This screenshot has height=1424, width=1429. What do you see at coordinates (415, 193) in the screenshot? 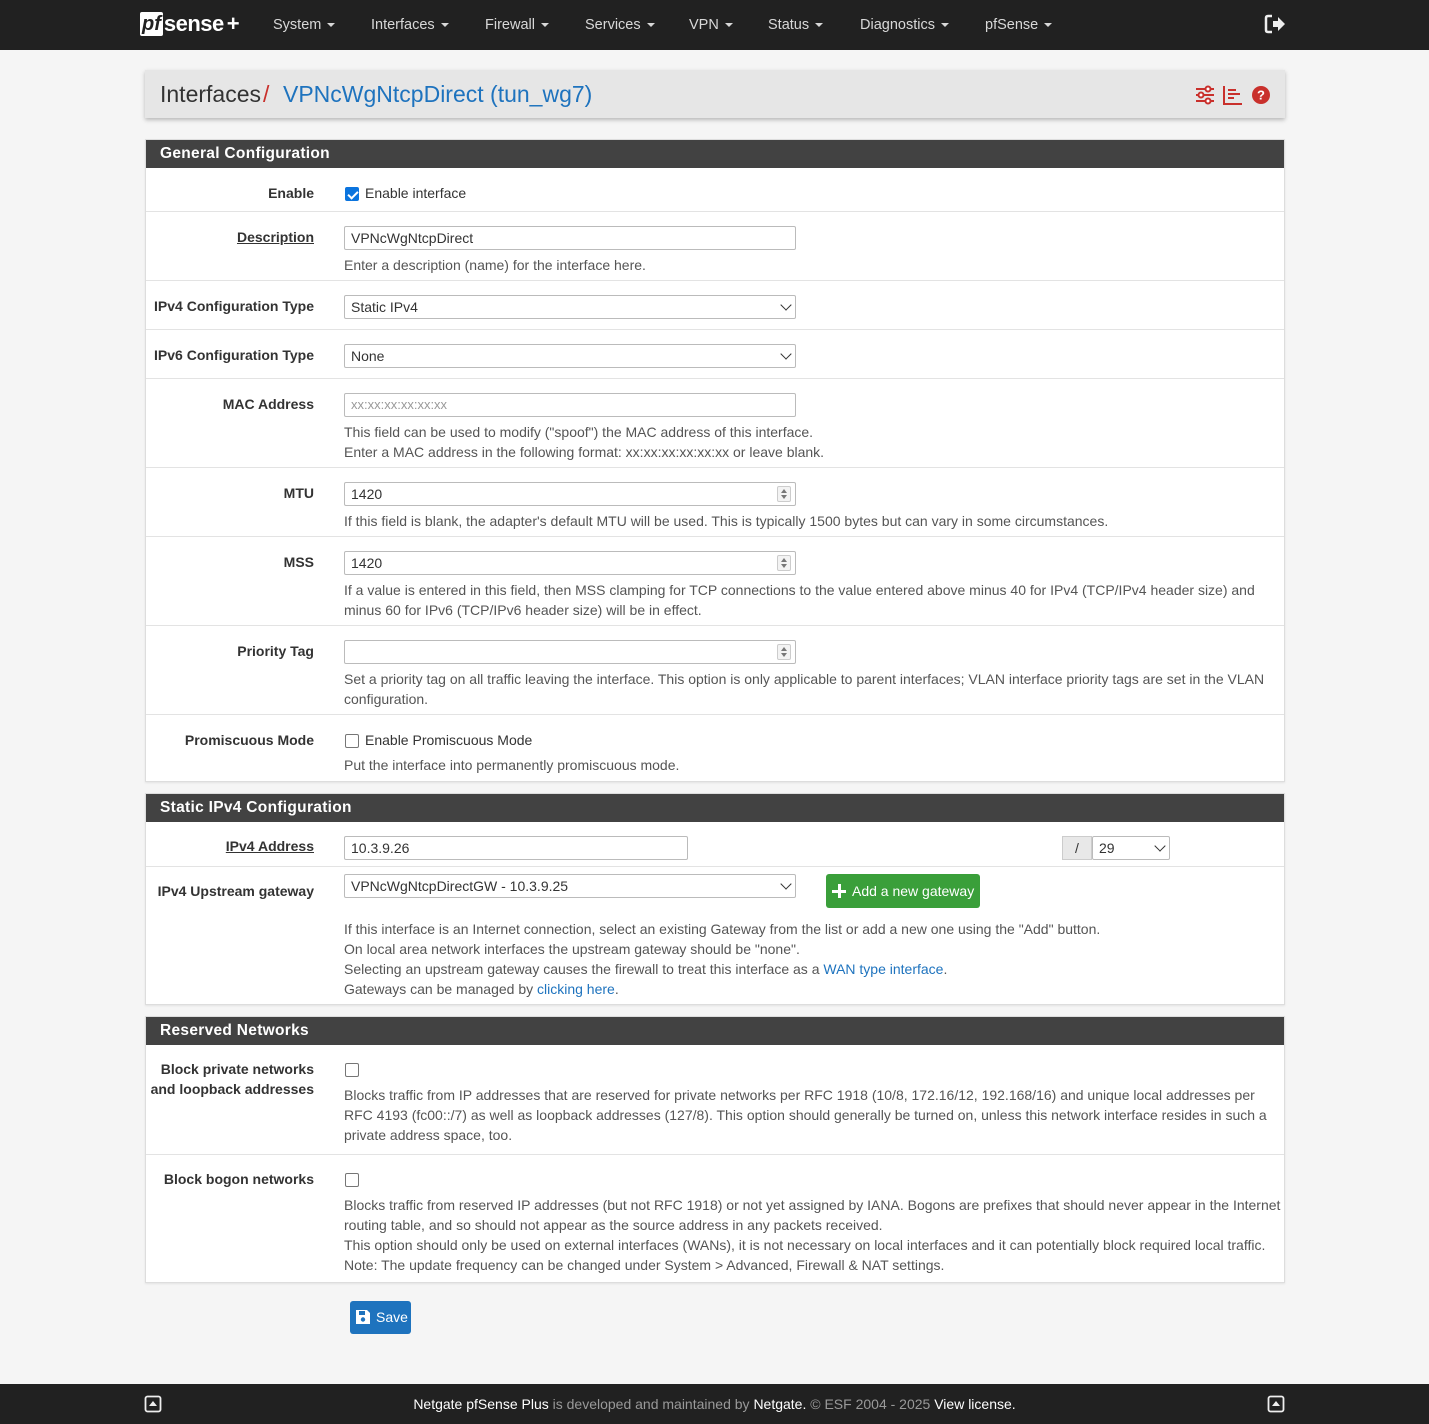
I see `enable-checkbox-label: Enable interface` at bounding box center [415, 193].